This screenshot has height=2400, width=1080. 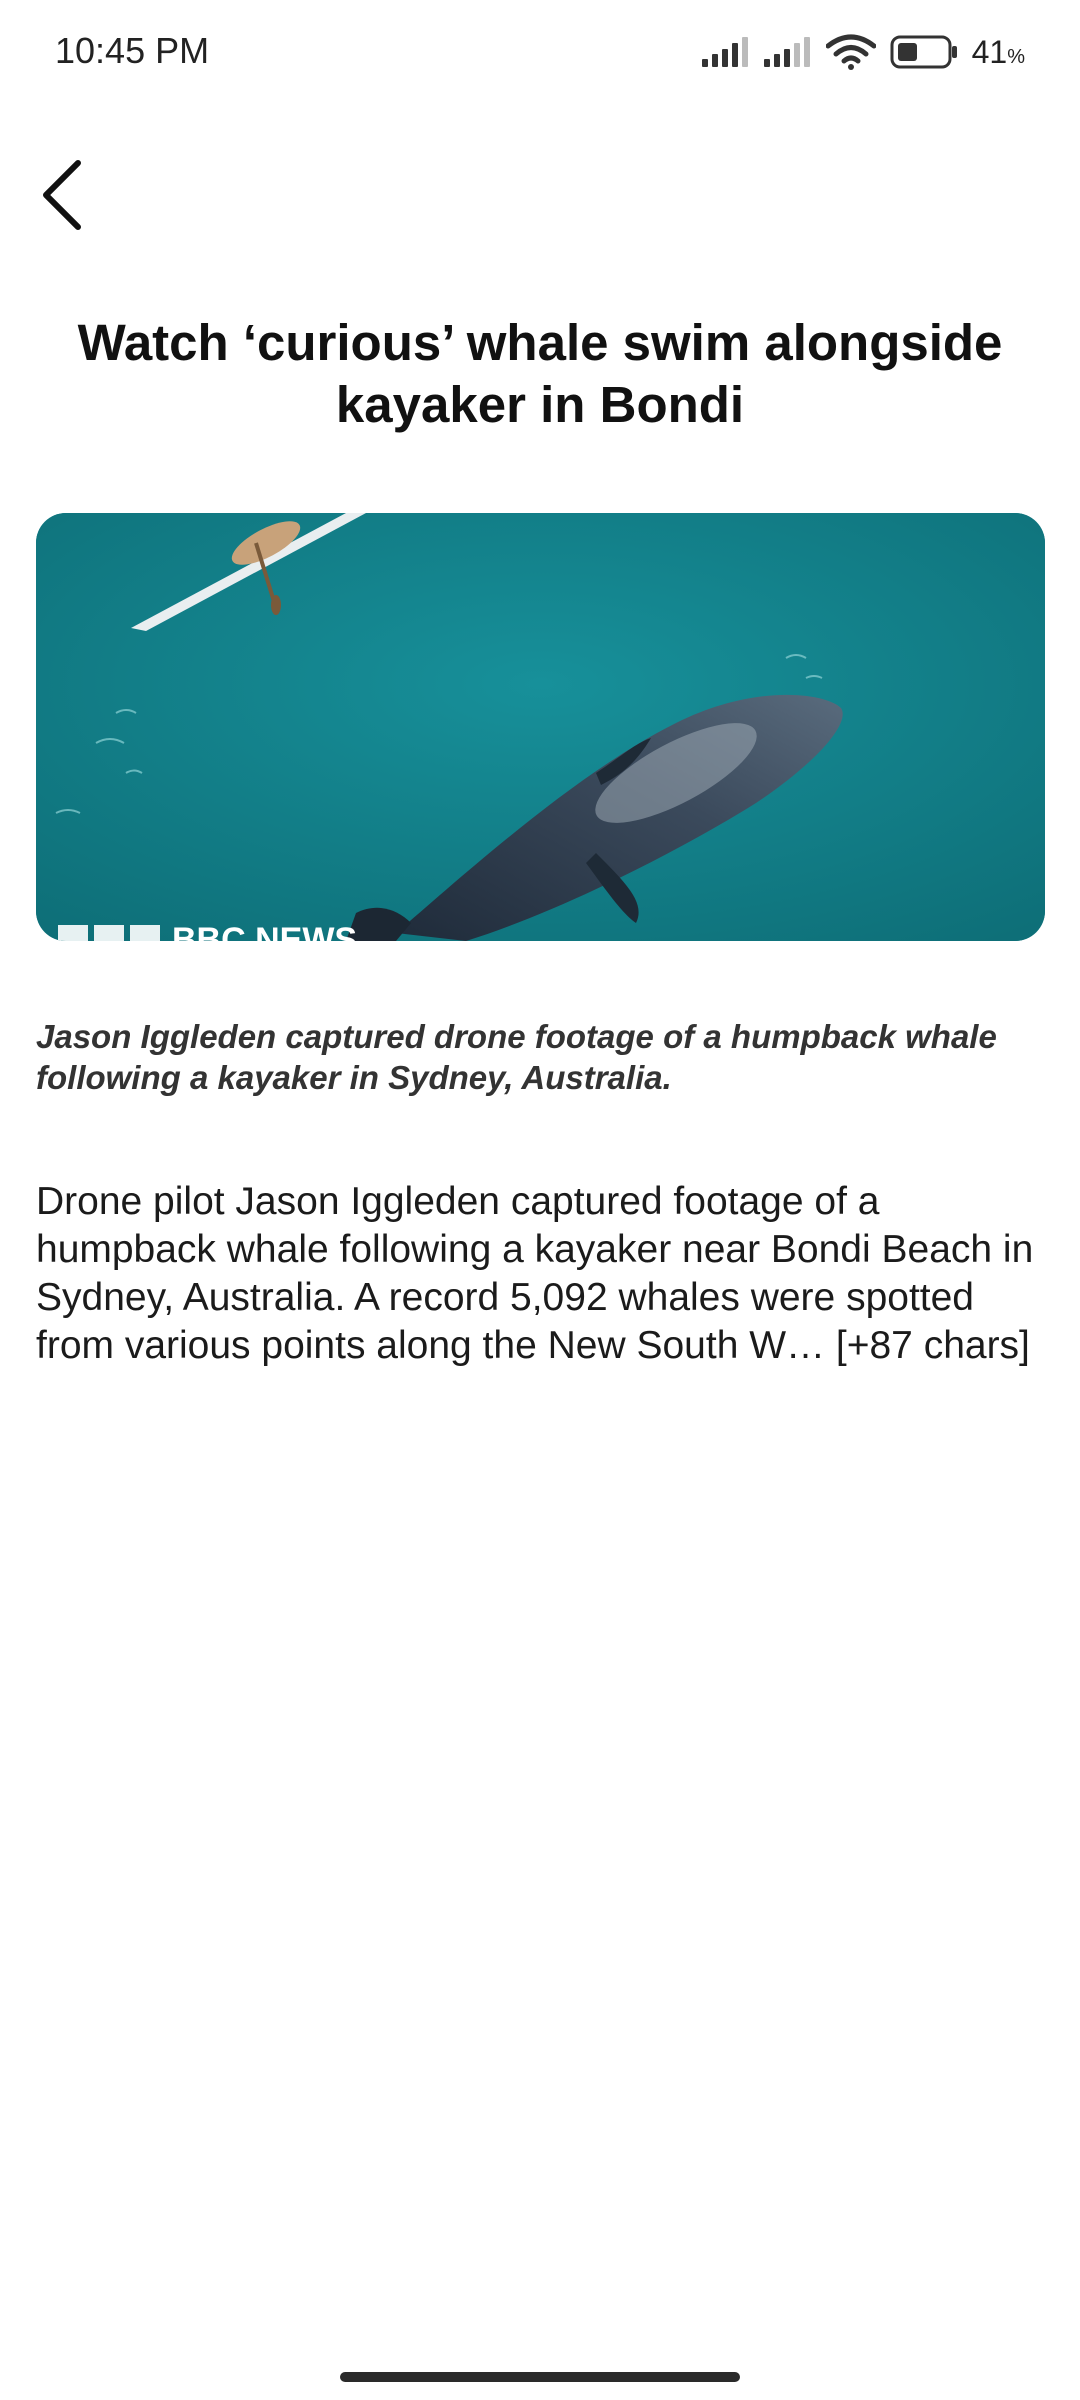 I want to click on status-bar: 10:45 PM 41%, so click(x=540, y=52).